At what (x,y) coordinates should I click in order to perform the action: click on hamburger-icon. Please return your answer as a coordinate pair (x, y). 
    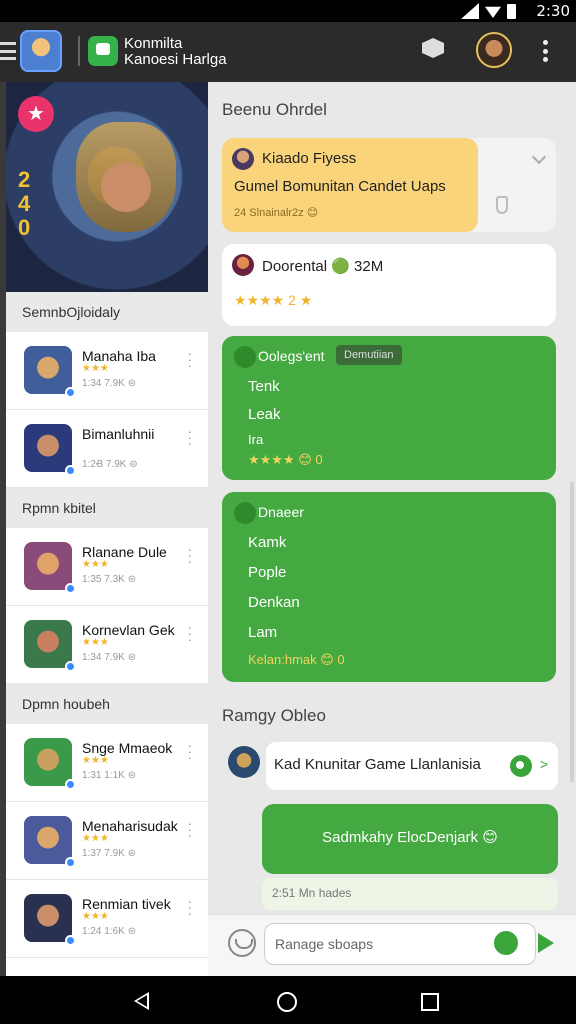
    Looking at the image, I should click on (8, 51).